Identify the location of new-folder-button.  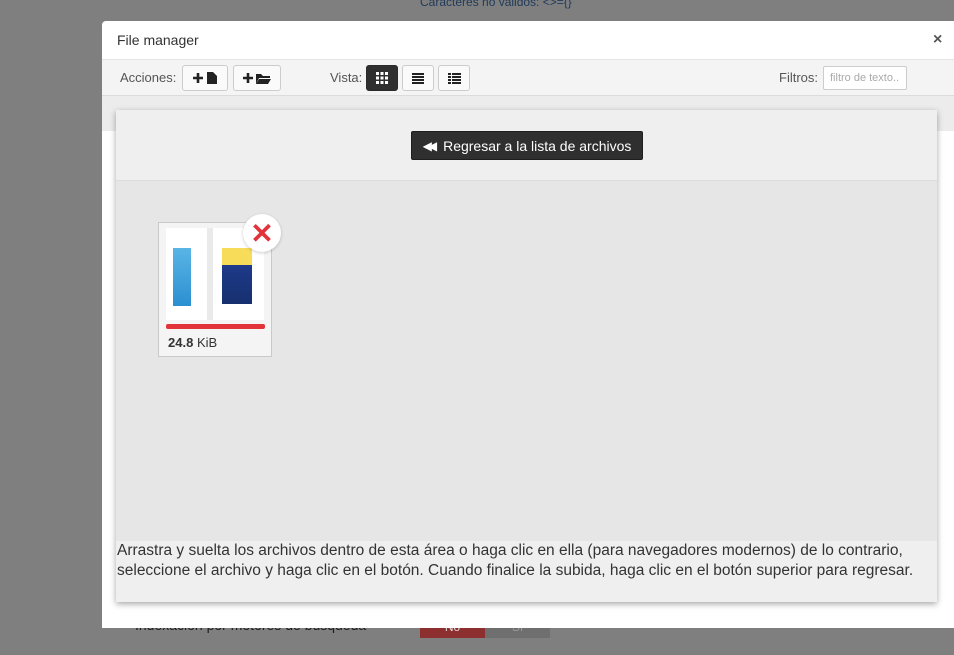
(257, 78).